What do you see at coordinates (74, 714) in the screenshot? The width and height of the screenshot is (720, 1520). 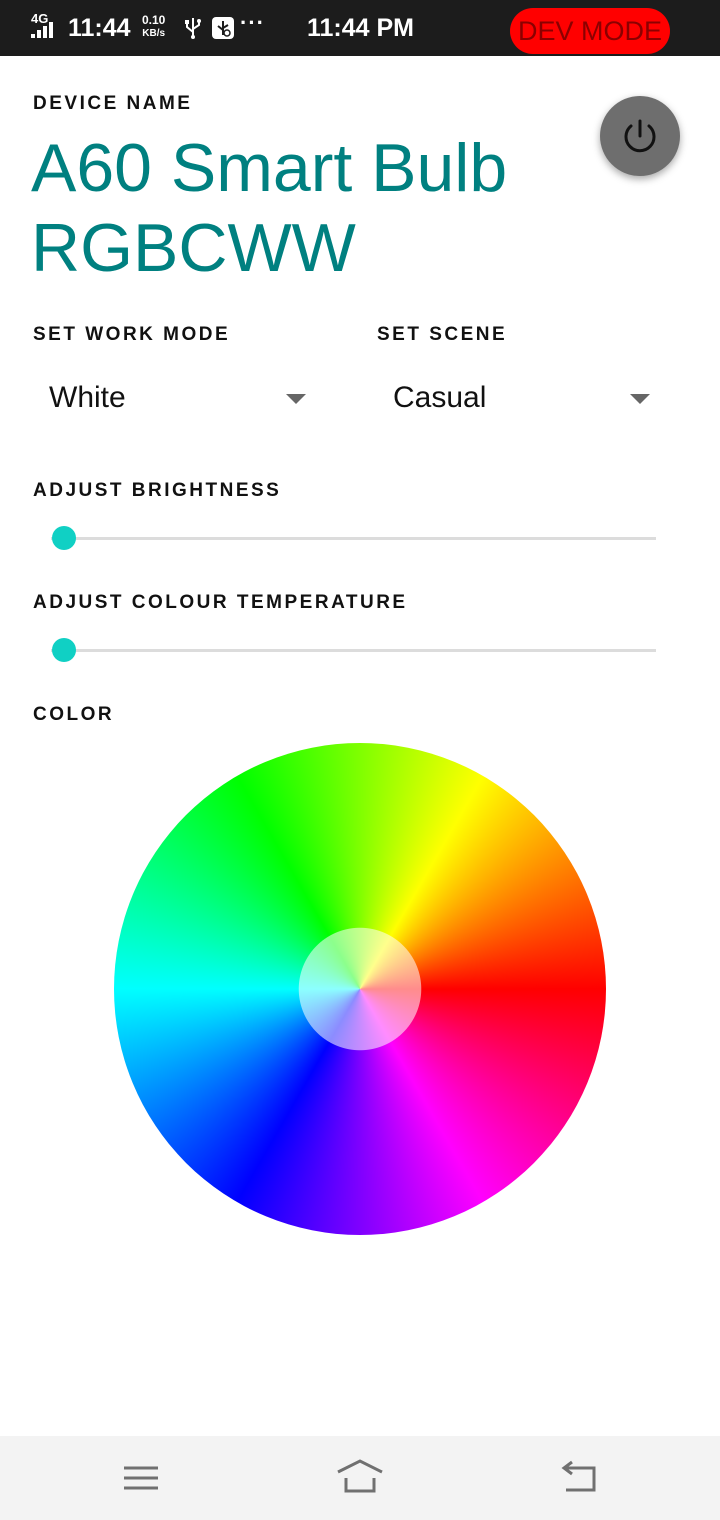 I see `color-label: COLOR` at bounding box center [74, 714].